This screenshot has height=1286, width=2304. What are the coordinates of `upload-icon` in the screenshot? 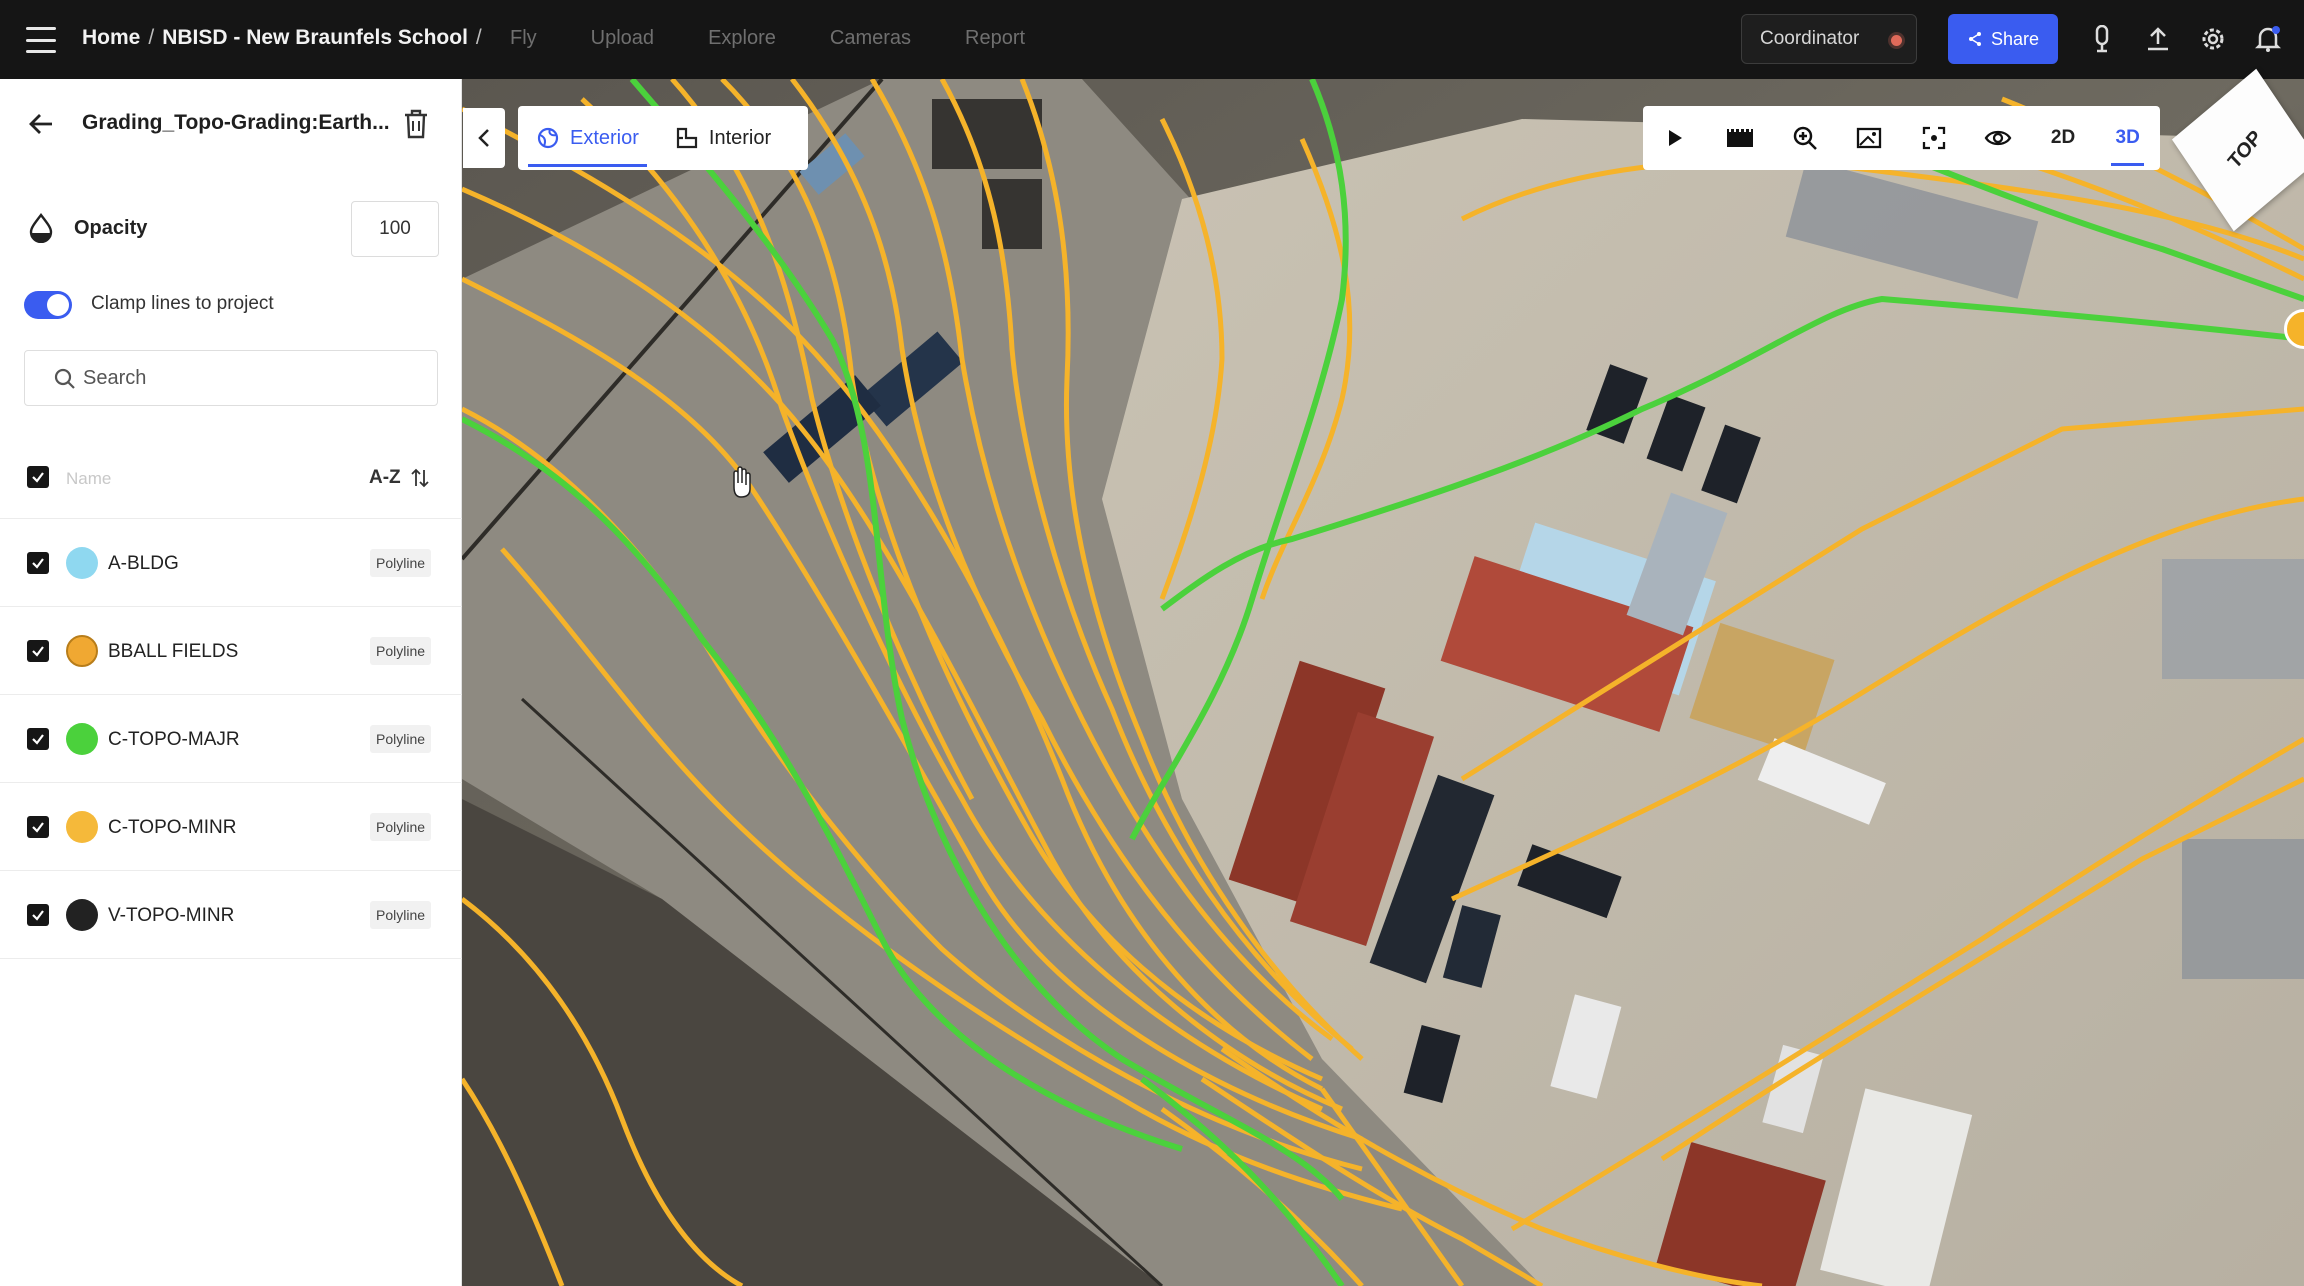 It's located at (2158, 39).